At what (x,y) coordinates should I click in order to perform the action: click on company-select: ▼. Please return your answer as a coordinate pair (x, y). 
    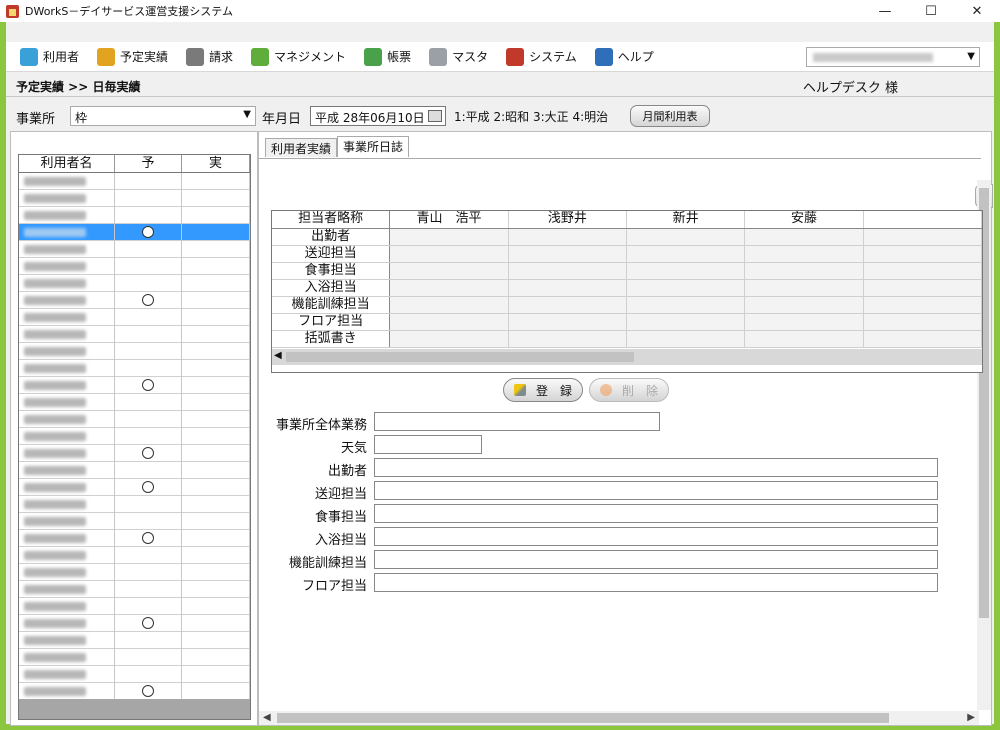
    Looking at the image, I should click on (893, 57).